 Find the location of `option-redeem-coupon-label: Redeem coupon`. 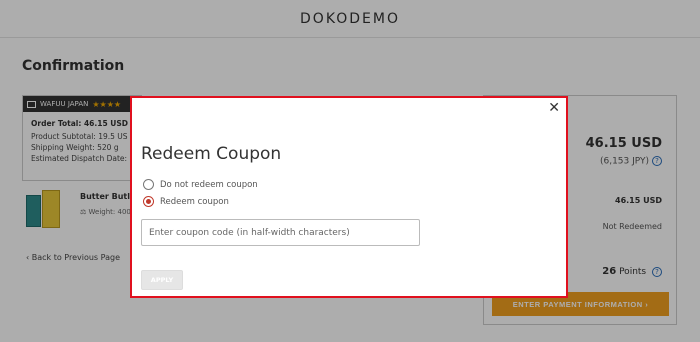

option-redeem-coupon-label: Redeem coupon is located at coordinates (194, 201).